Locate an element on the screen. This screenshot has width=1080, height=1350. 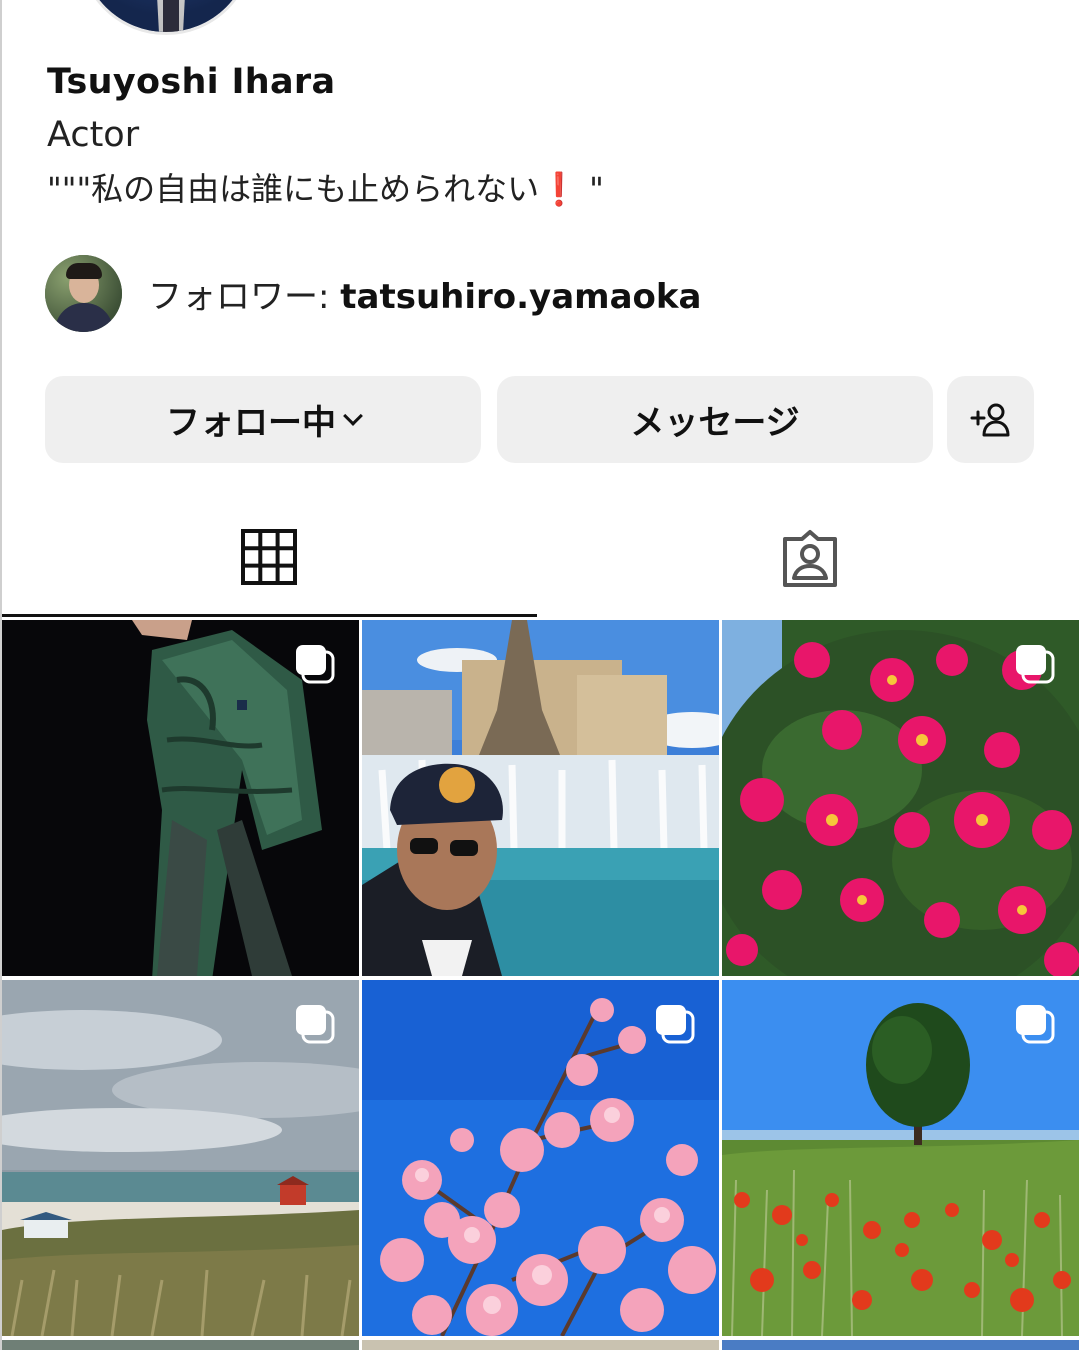
profile-name: Tsuyoshi Ihara is located at coordinates (191, 82).